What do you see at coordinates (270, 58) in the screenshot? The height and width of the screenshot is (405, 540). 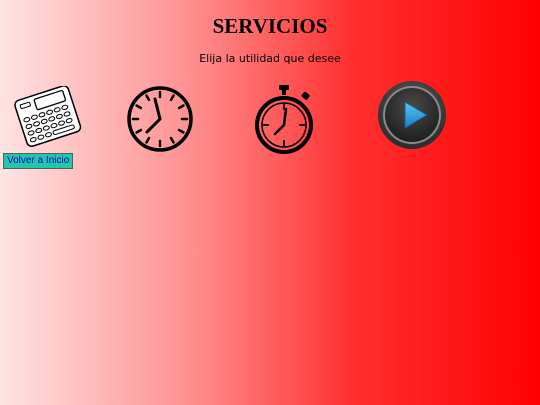 I see `page-subtitle: Elija la utilidad que desee` at bounding box center [270, 58].